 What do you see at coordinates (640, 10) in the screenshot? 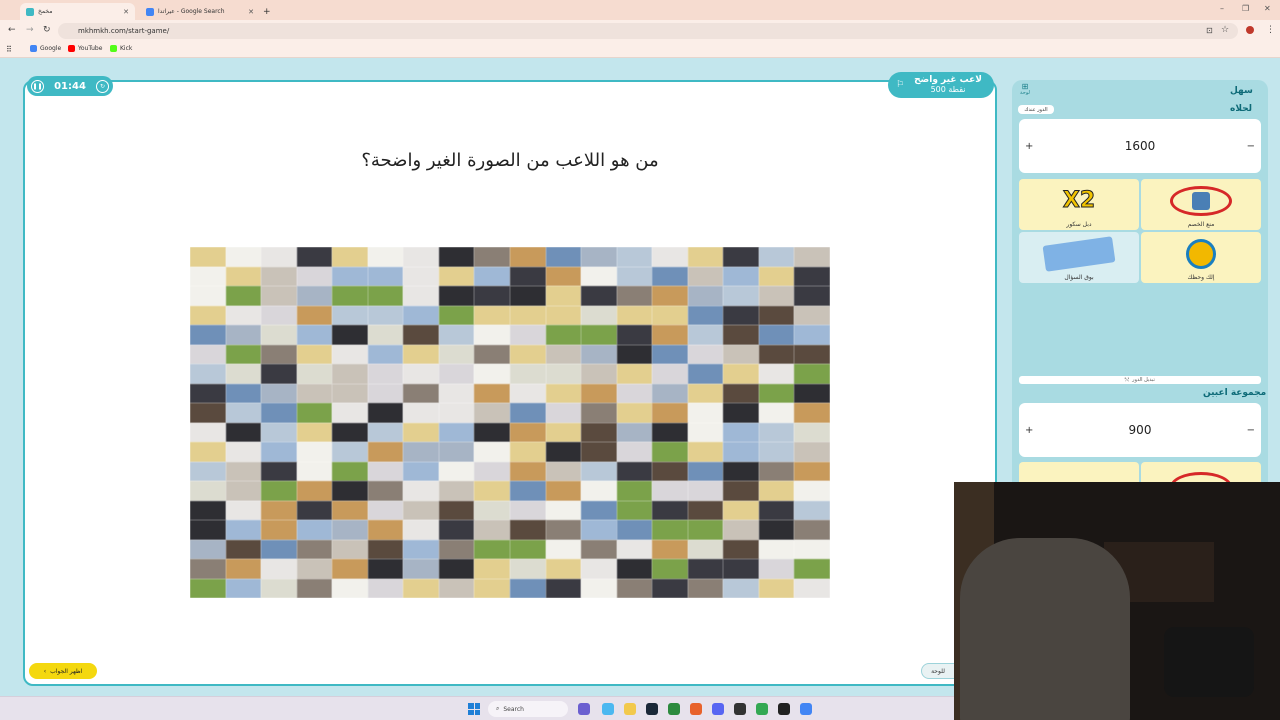
I see `browser-tab-strip: مخمخ ✕ عيراتدا - Google Search ✕ + – ❐ ✕` at bounding box center [640, 10].